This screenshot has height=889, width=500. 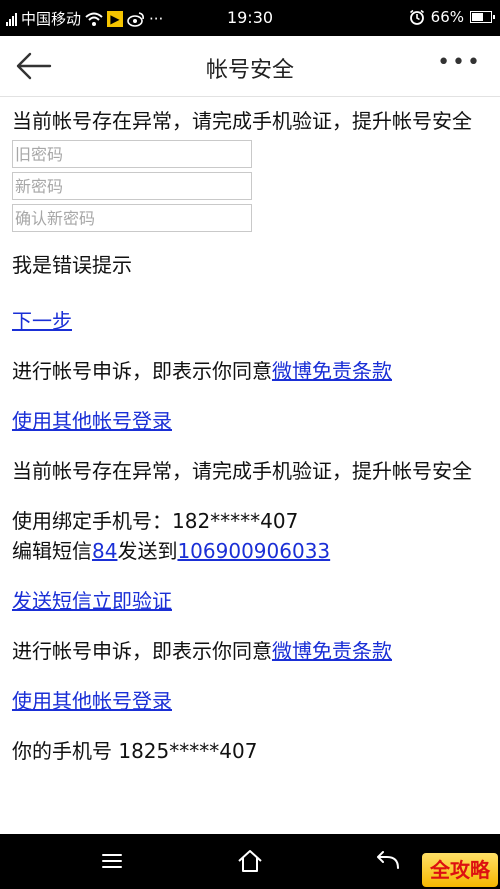 I want to click on other-account-login-link-2: 使用其他帐号登录, so click(x=92, y=701).